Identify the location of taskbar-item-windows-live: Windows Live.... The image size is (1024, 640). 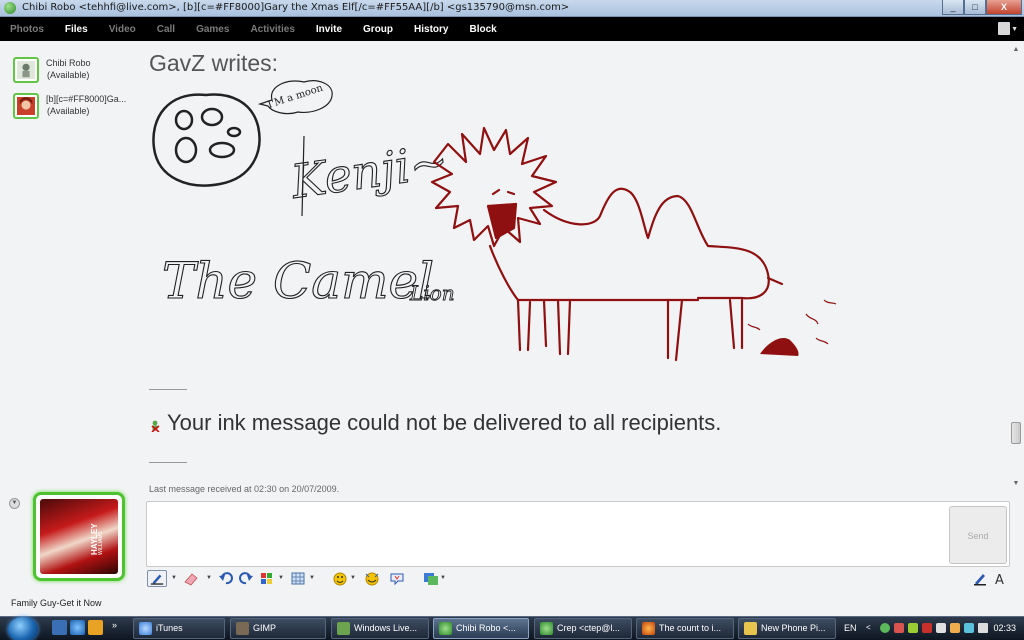
(380, 628).